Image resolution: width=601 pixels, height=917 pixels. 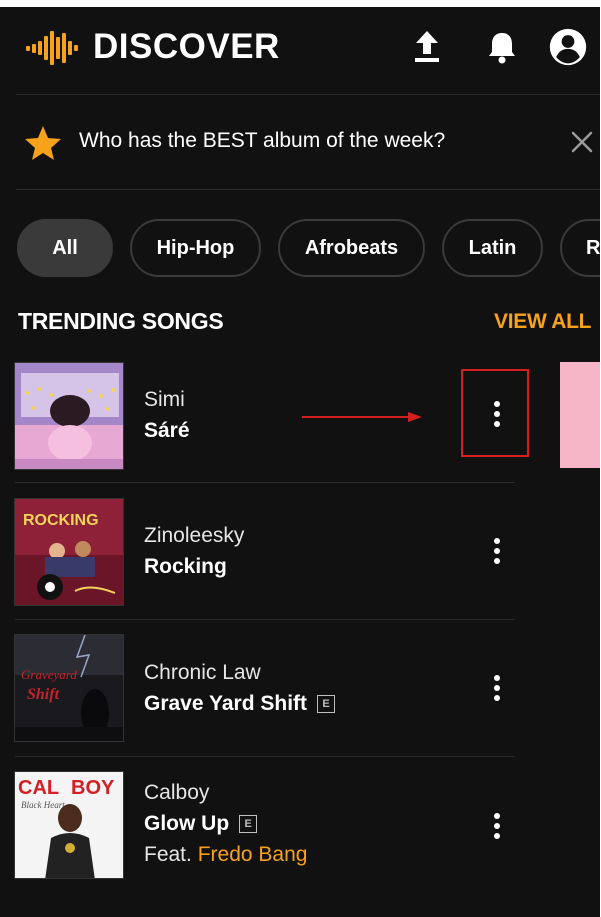 I want to click on svg-text: Black Heart, so click(x=43, y=805).